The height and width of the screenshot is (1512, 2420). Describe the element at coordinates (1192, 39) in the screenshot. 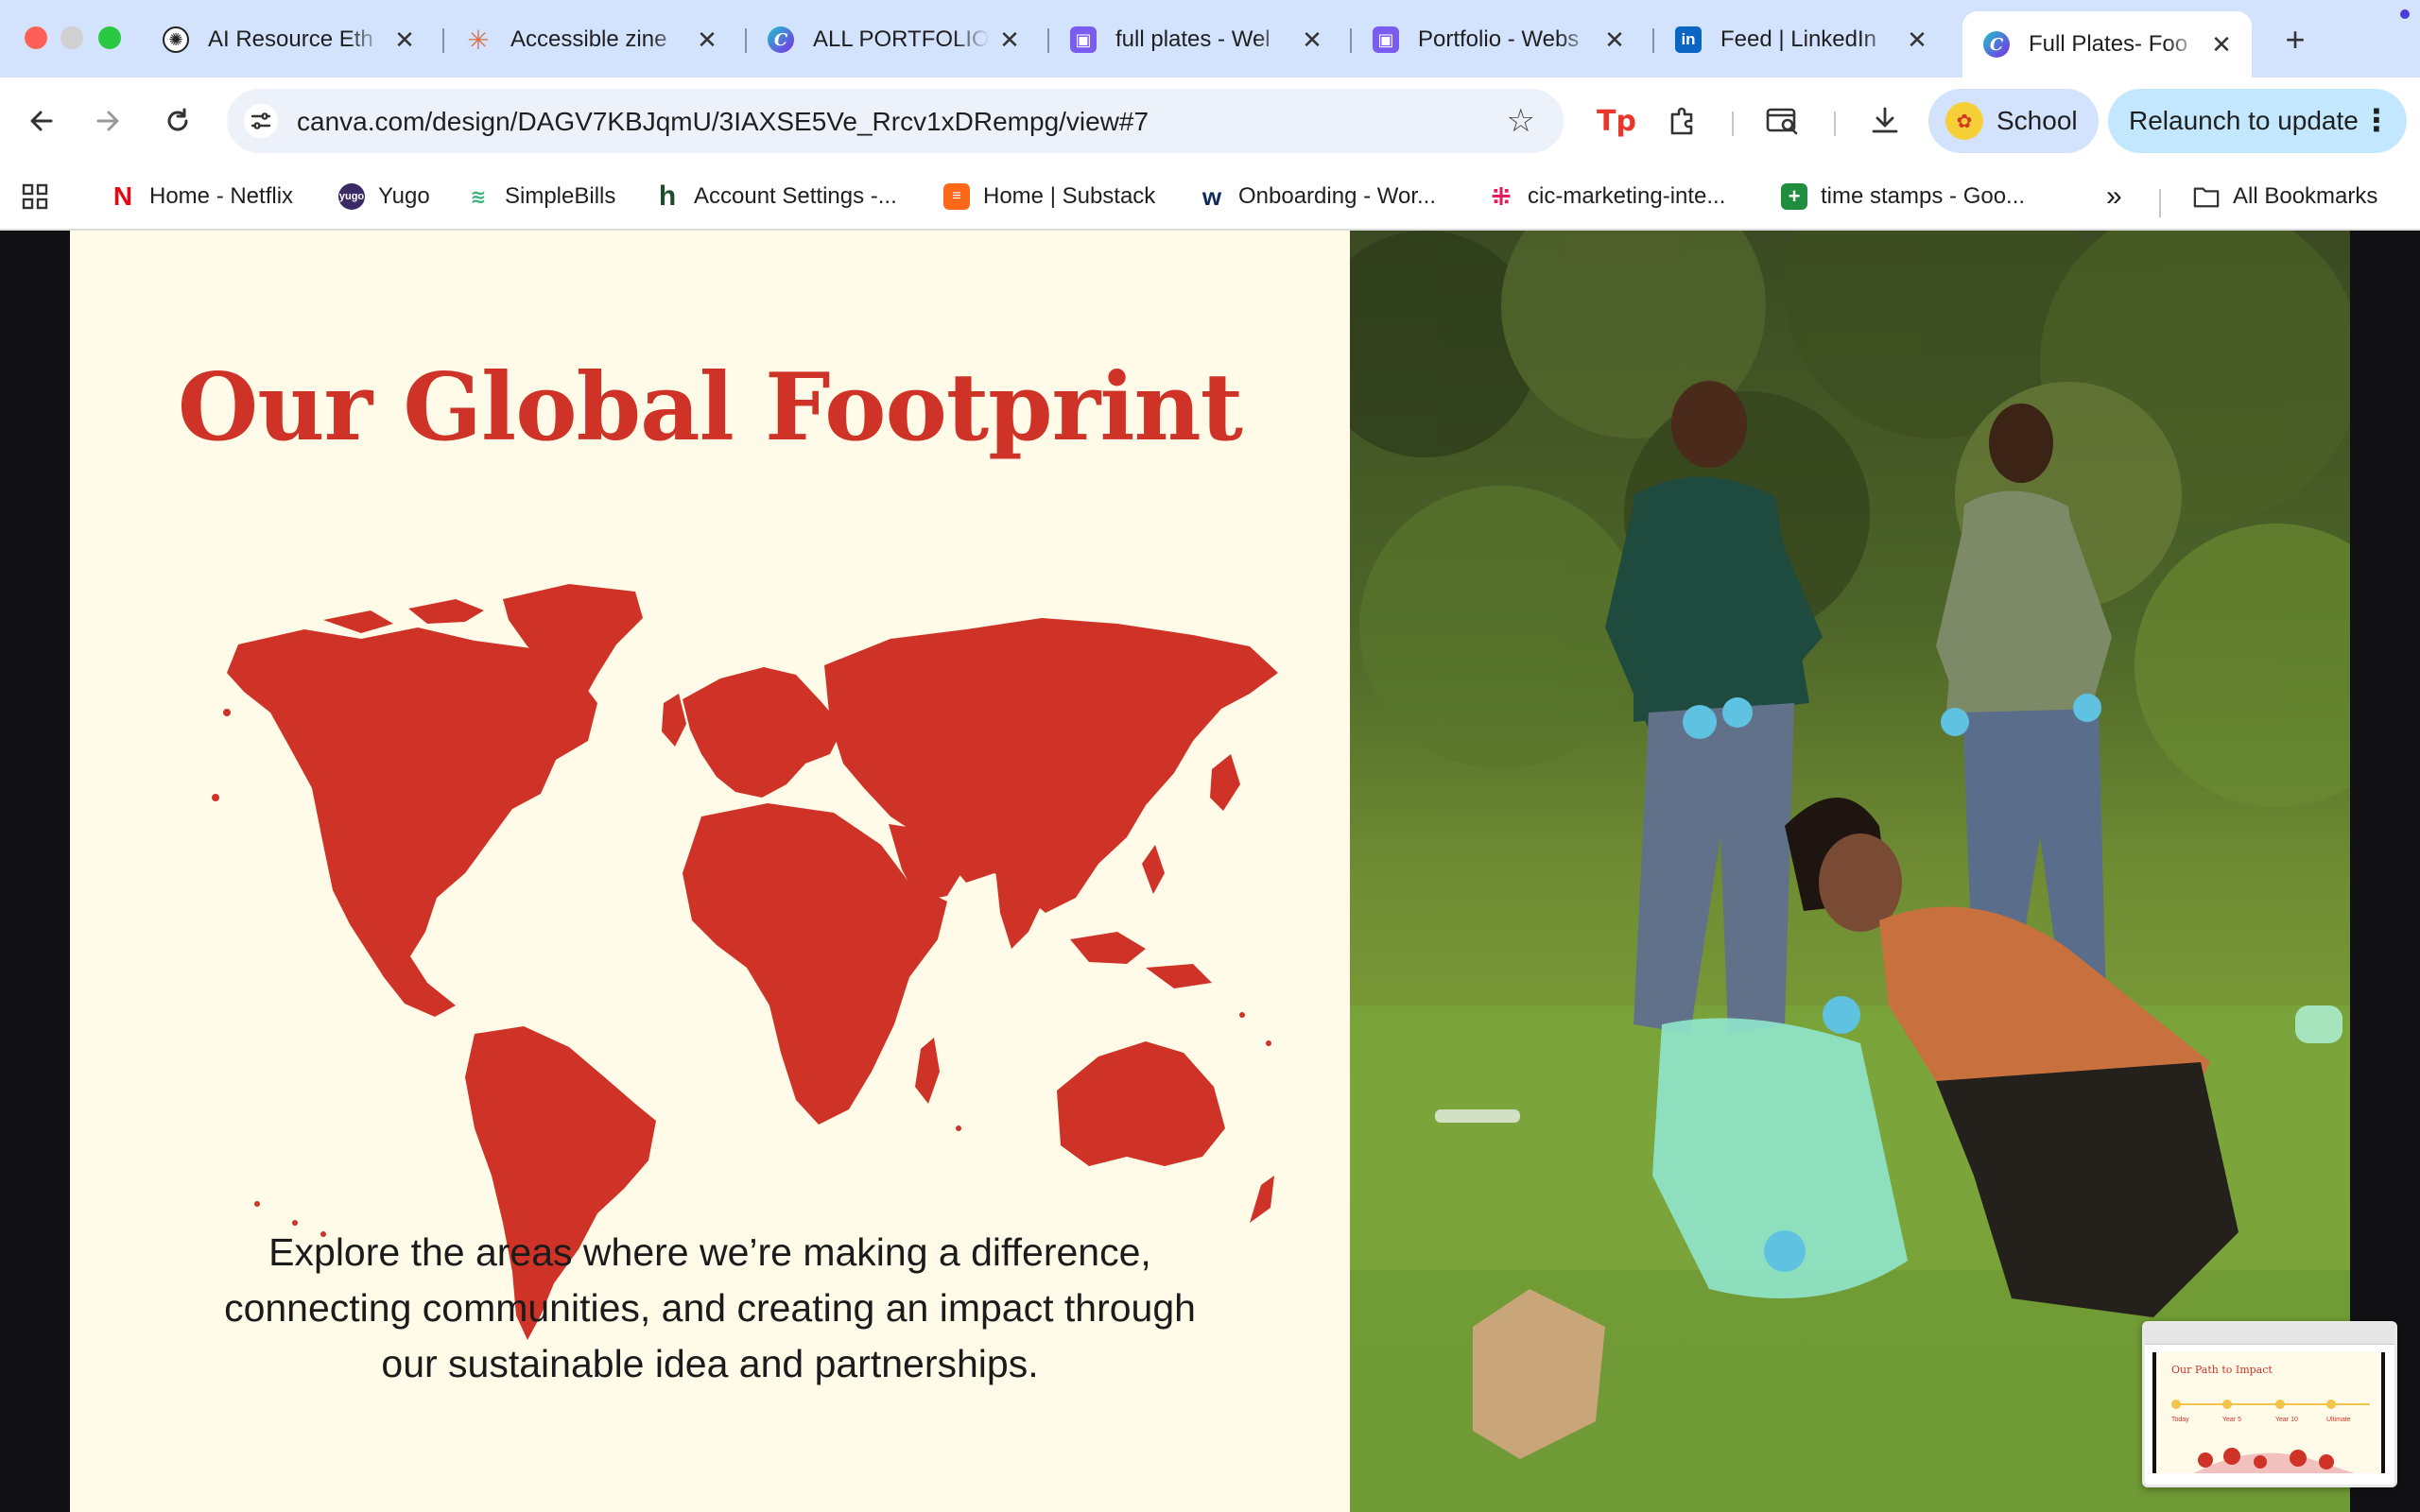

I see `tab-title: full plates - Wel` at that location.